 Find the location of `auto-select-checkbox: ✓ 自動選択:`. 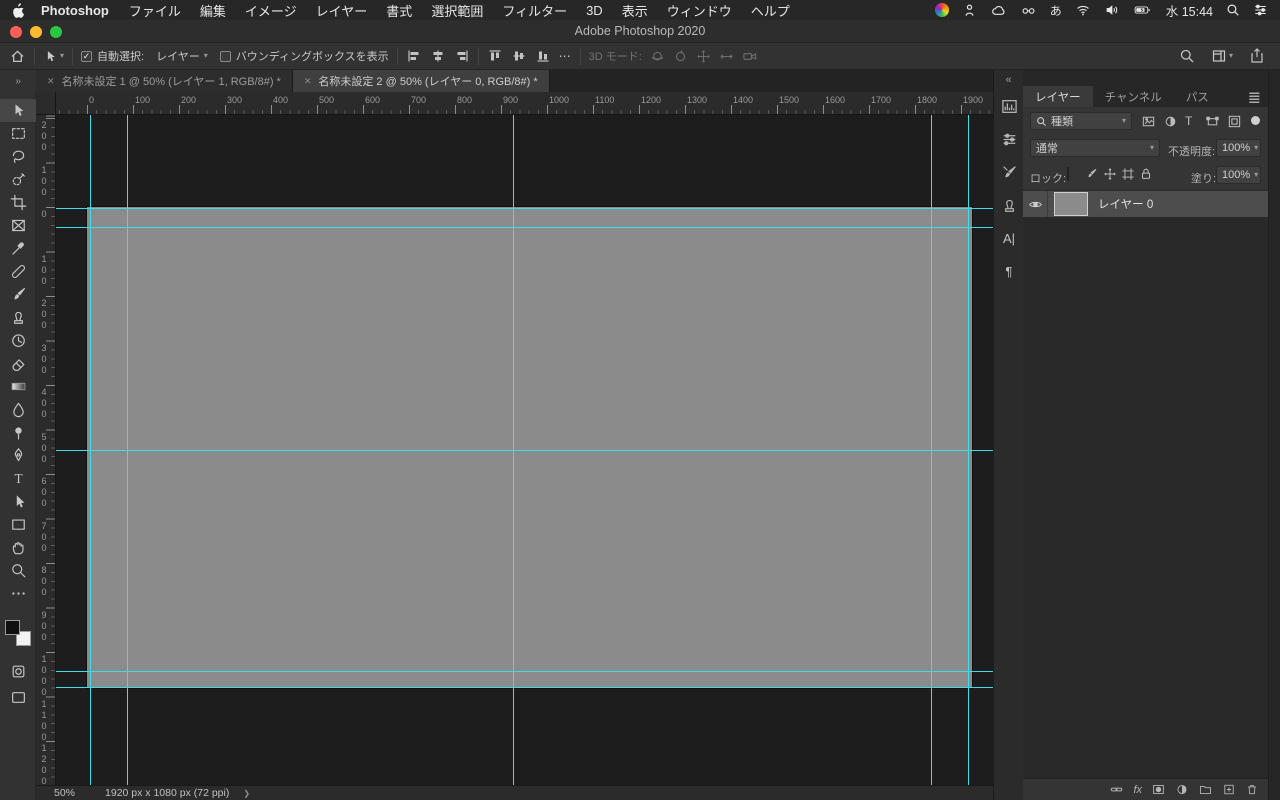

auto-select-checkbox: ✓ 自動選択: is located at coordinates (112, 56).